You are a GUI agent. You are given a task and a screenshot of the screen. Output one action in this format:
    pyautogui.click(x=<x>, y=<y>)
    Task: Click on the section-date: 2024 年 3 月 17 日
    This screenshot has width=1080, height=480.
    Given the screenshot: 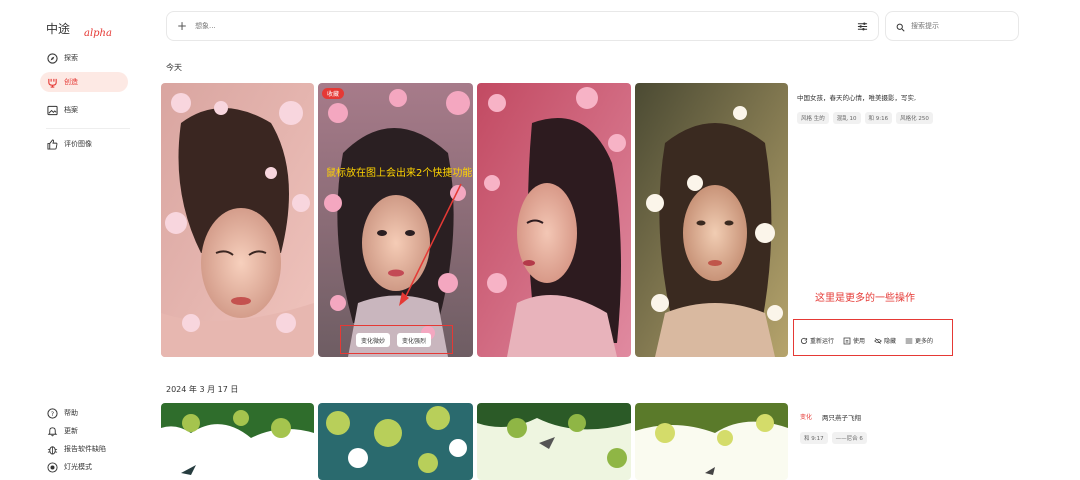 What is the action you would take?
    pyautogui.click(x=202, y=389)
    